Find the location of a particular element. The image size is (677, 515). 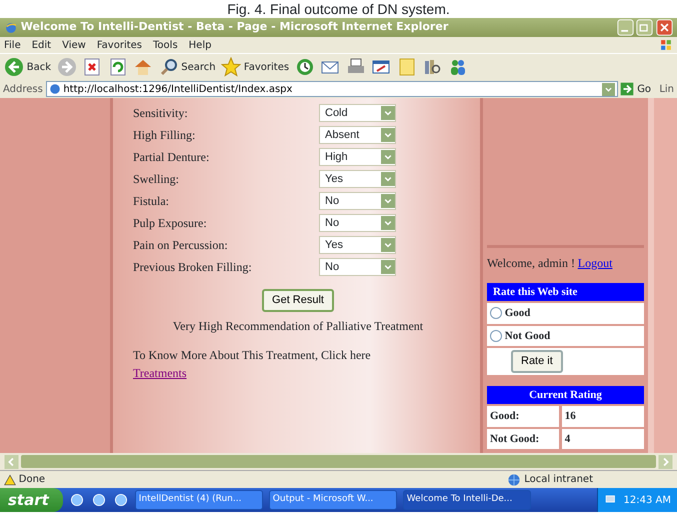

menu-item: Tools is located at coordinates (165, 45).